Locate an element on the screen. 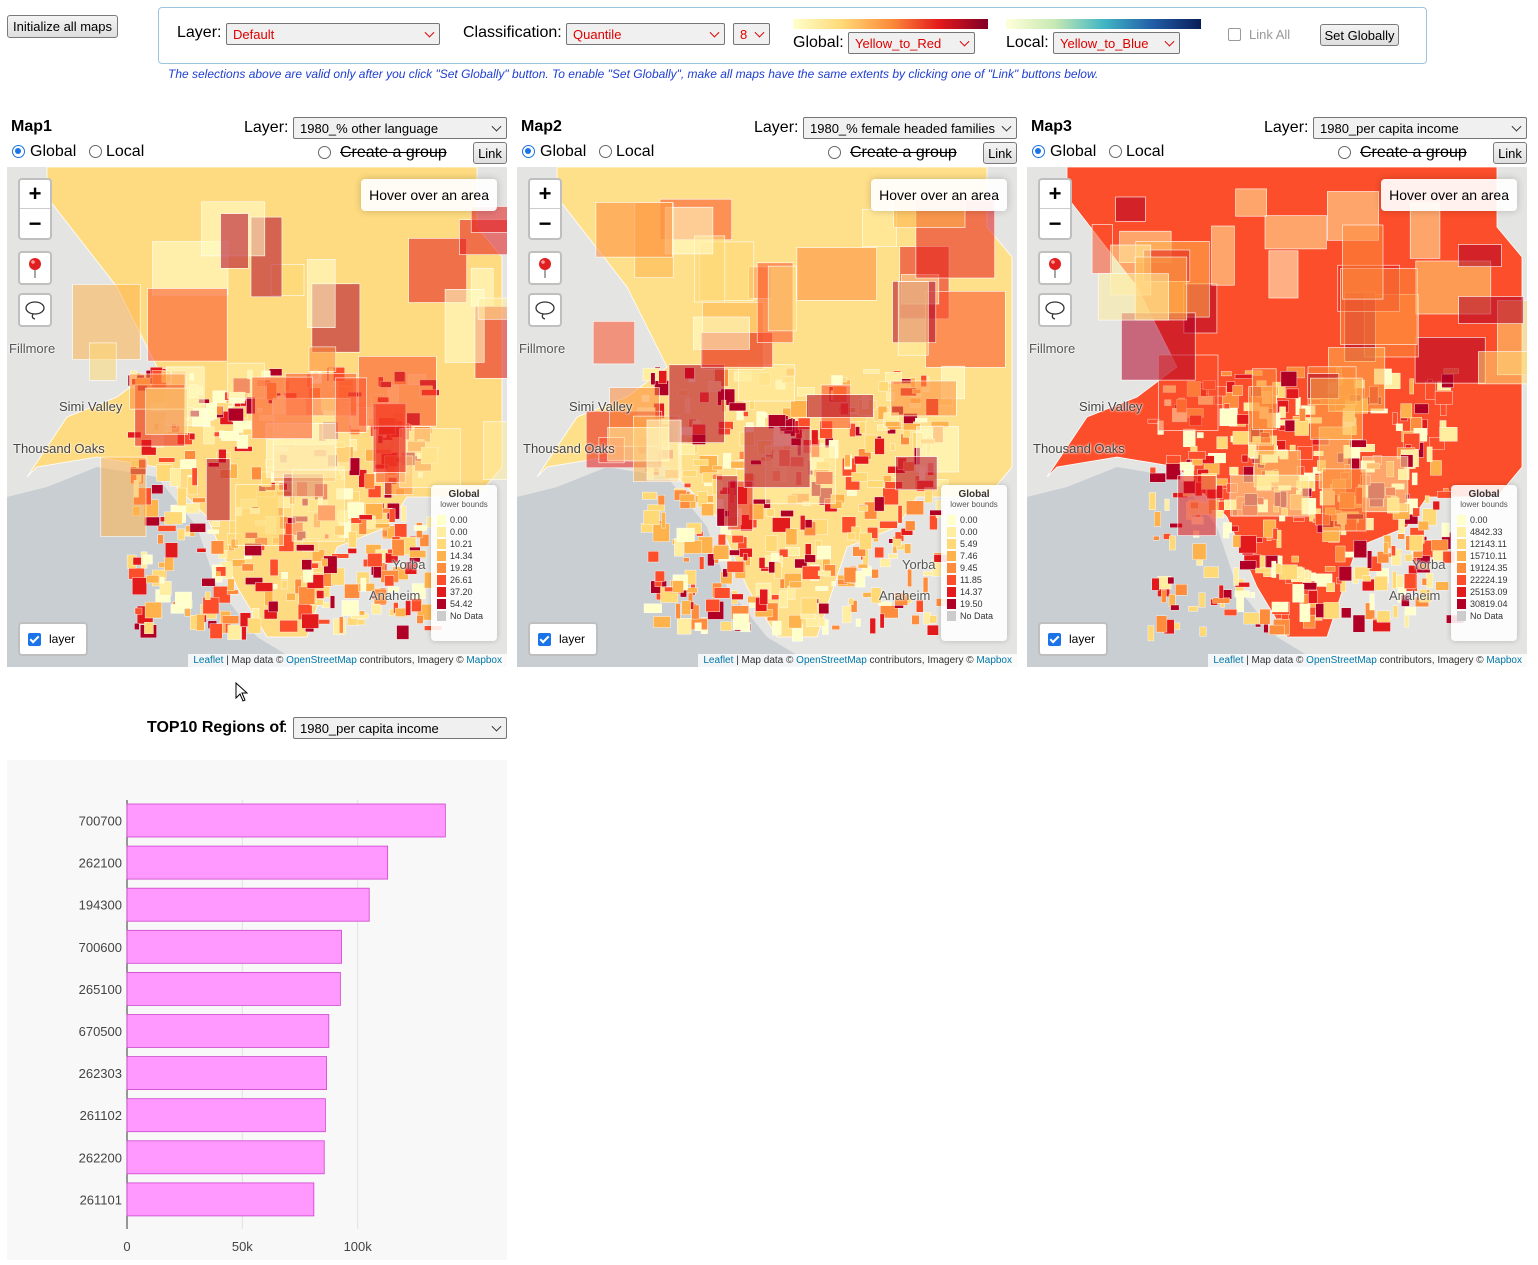  chart-category-label: 700600 is located at coordinates (100, 947).